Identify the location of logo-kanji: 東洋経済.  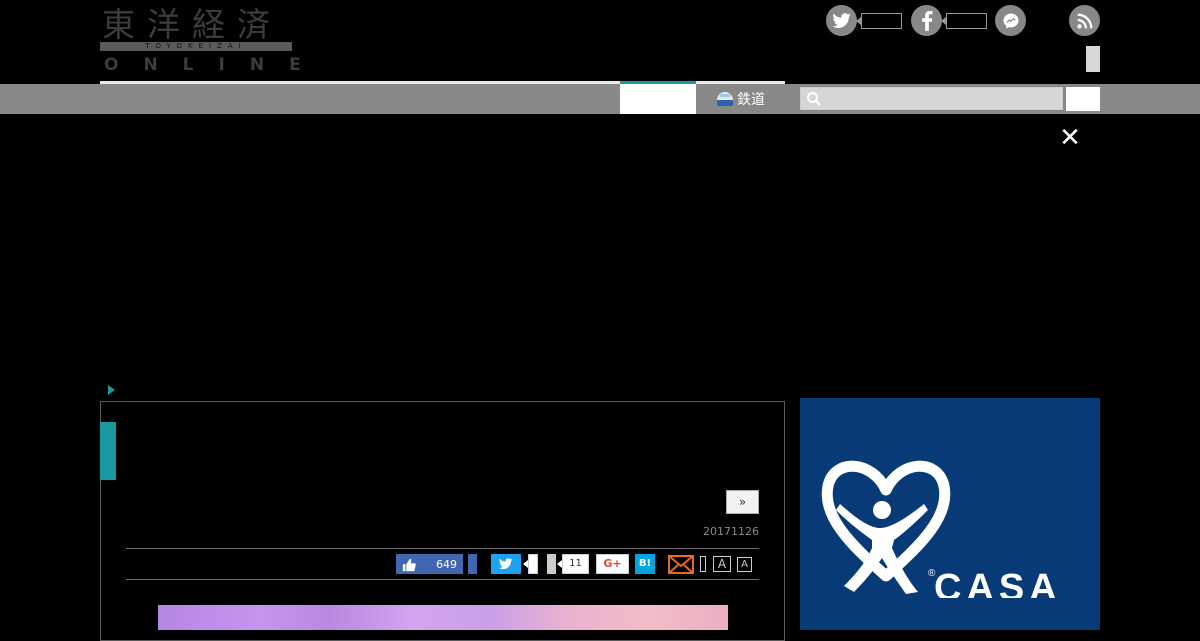
(192, 24).